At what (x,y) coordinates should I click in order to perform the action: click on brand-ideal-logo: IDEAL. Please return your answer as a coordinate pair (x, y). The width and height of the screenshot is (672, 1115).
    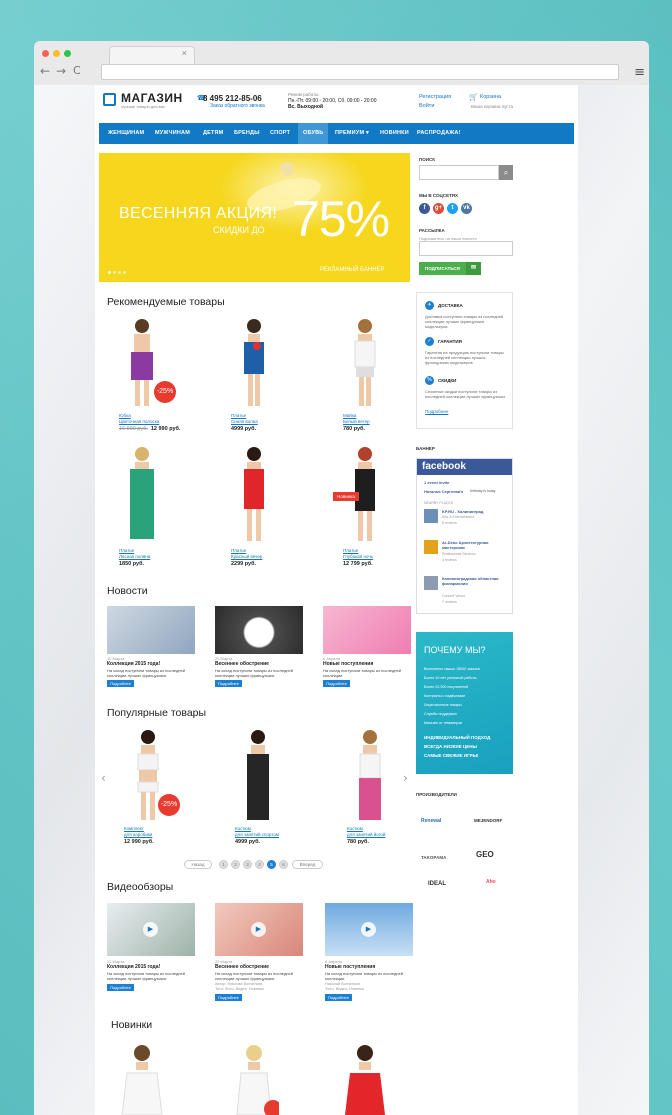
    Looking at the image, I should click on (437, 884).